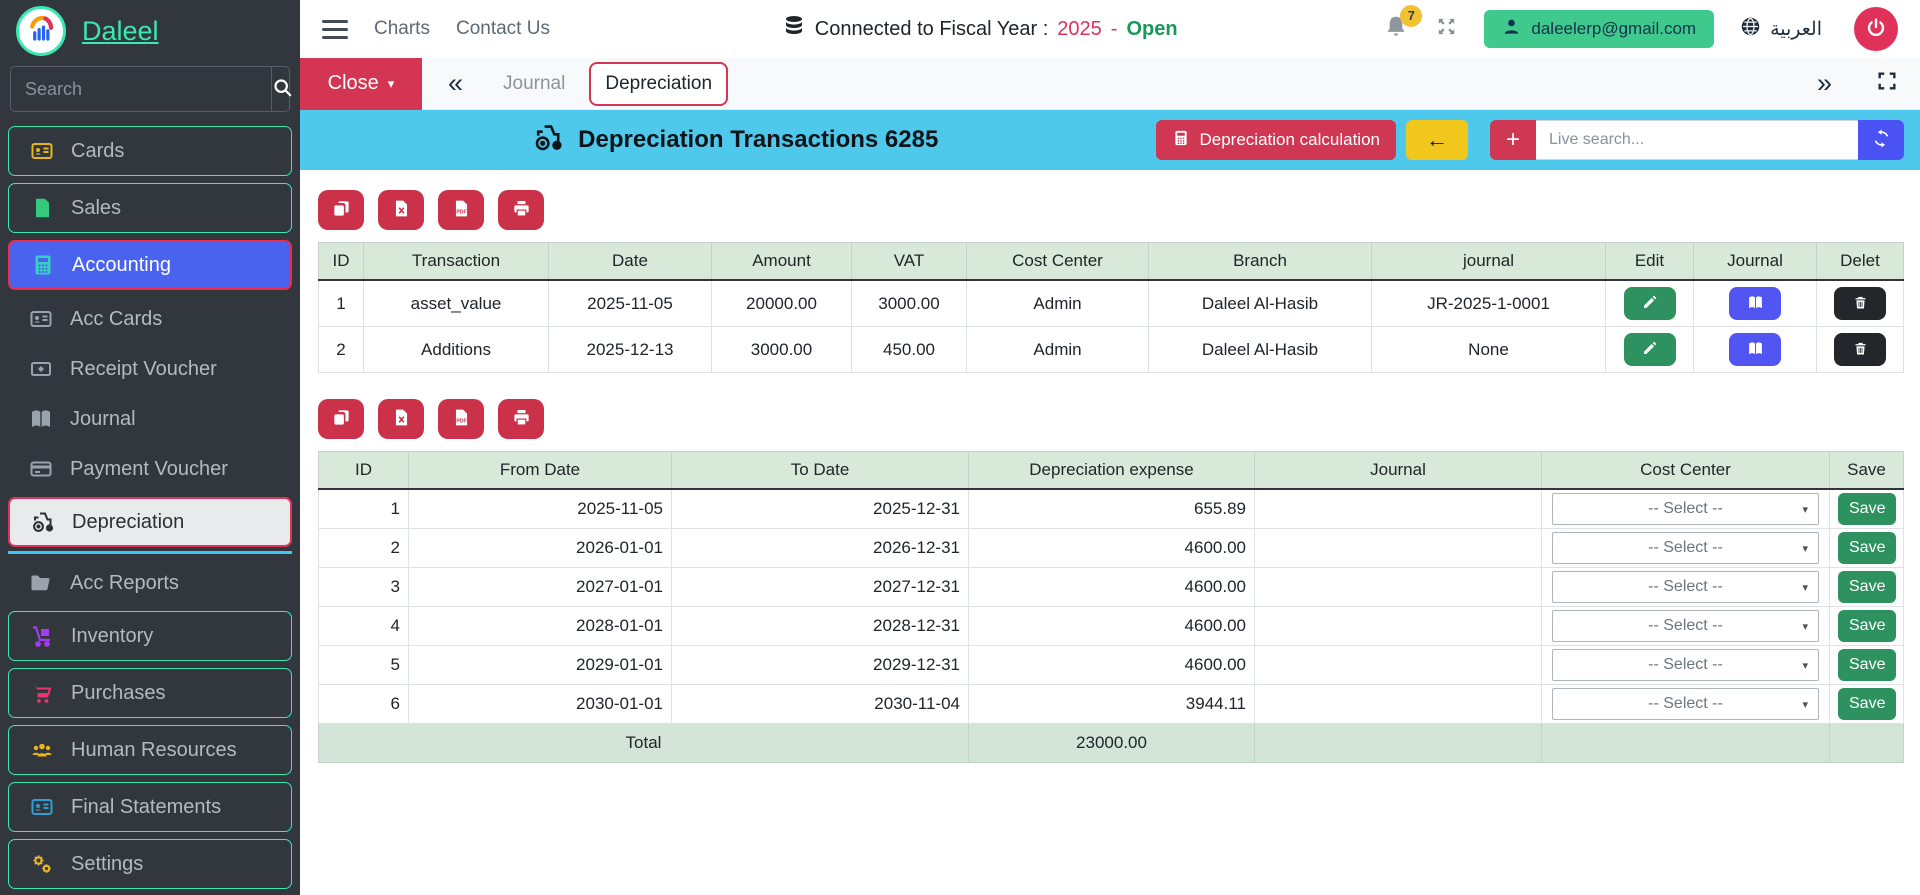 This screenshot has height=895, width=1920. Describe the element at coordinates (150, 151) in the screenshot. I see `sidebar-item-cards: Cards` at that location.